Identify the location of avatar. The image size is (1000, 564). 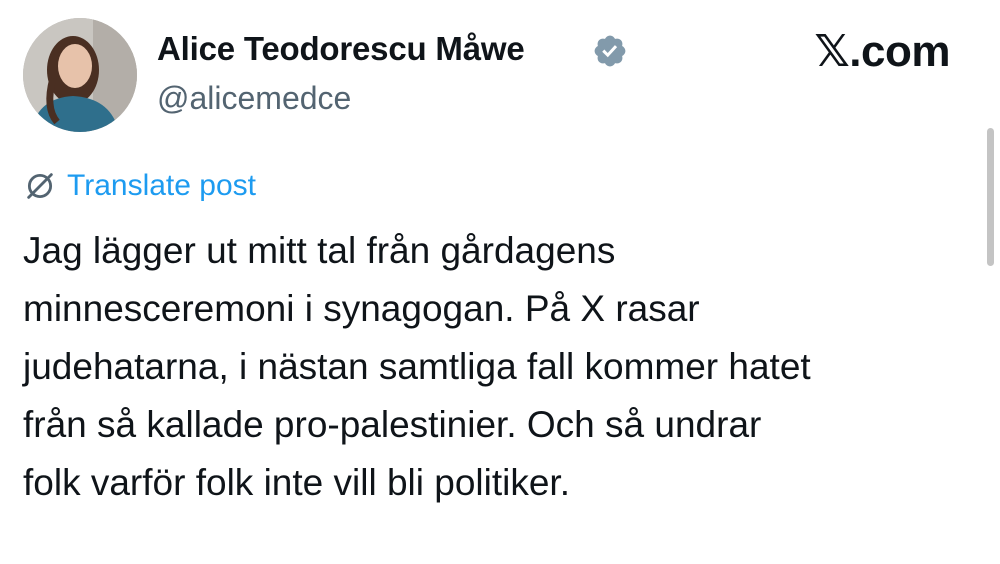
(80, 75).